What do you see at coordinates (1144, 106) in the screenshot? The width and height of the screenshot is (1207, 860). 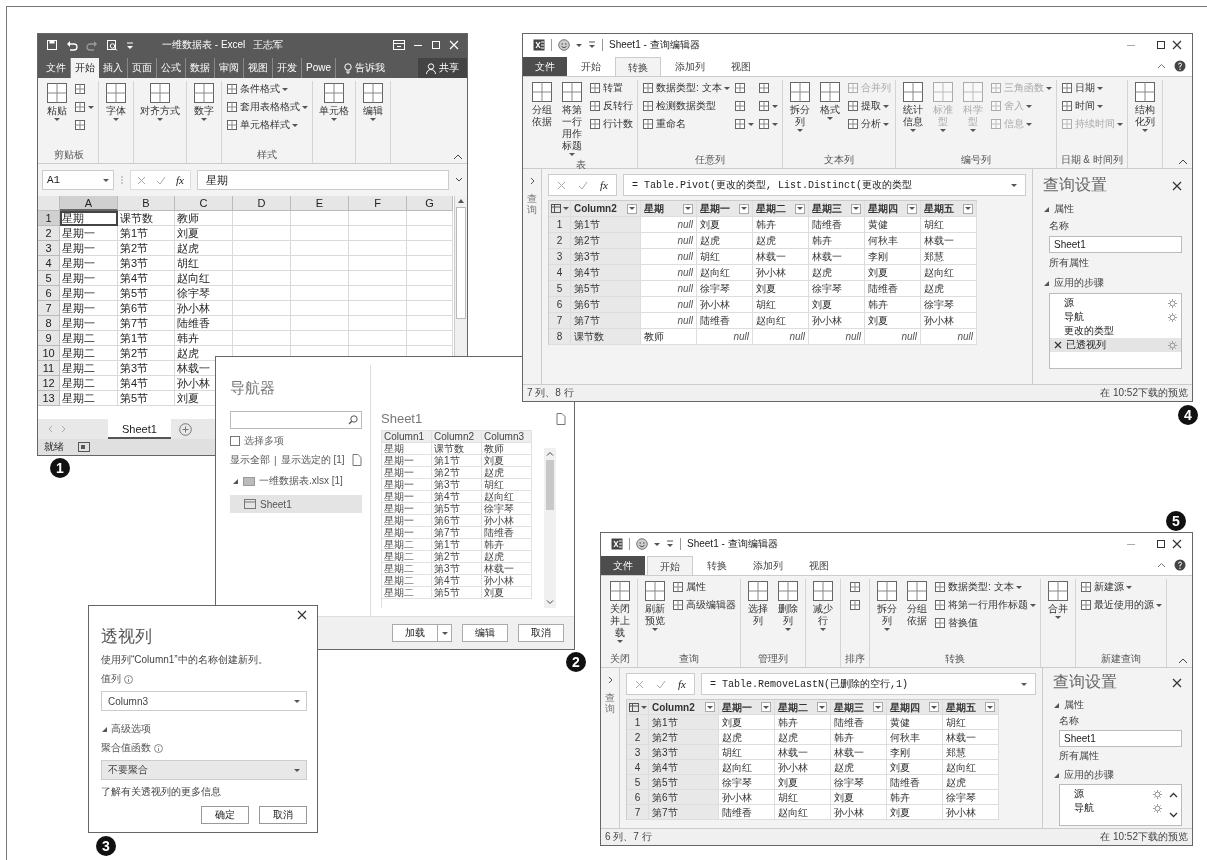 I see `ribbon-button: 结构化列` at bounding box center [1144, 106].